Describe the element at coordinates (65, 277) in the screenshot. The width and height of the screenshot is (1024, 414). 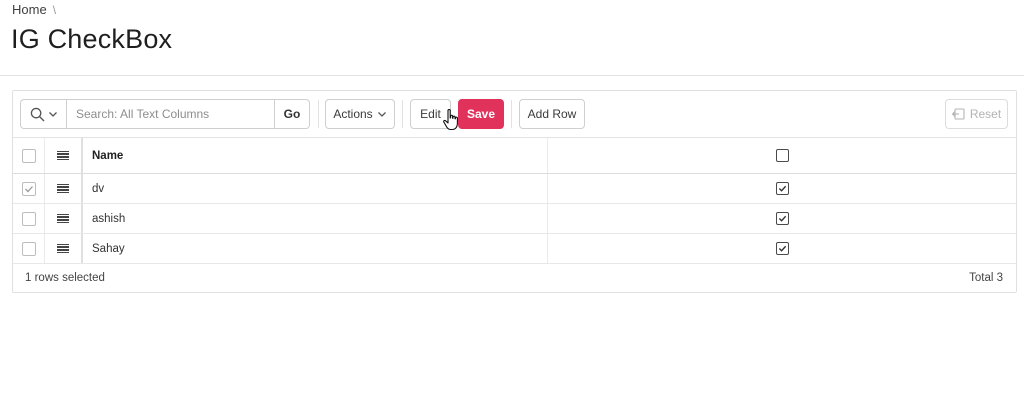
I see `selection-count: 1 rows selected` at that location.